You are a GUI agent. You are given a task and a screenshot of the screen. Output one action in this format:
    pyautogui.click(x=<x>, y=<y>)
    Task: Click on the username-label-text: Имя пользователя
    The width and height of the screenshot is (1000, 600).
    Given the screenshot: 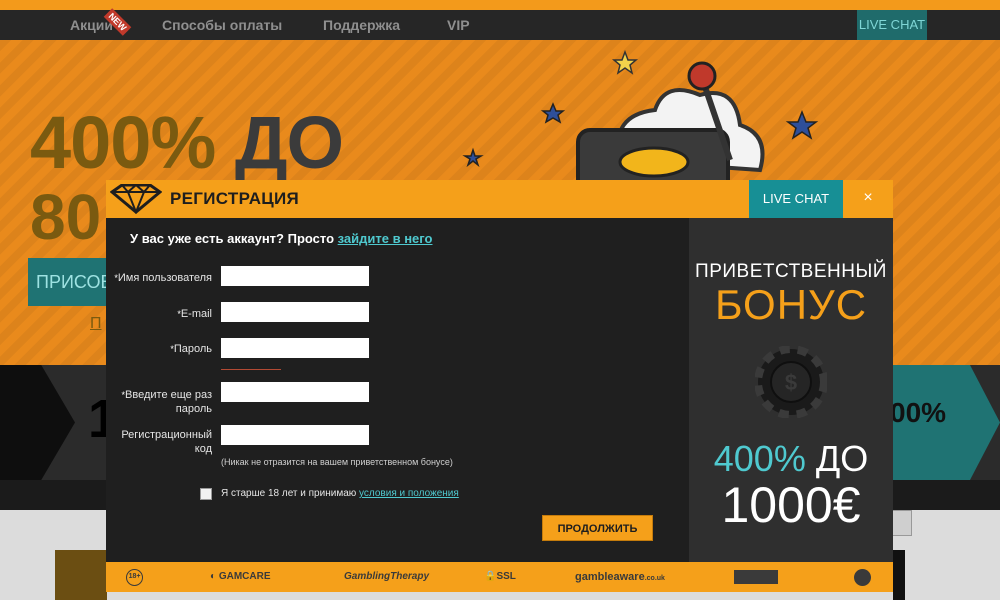 What is the action you would take?
    pyautogui.click(x=164, y=278)
    